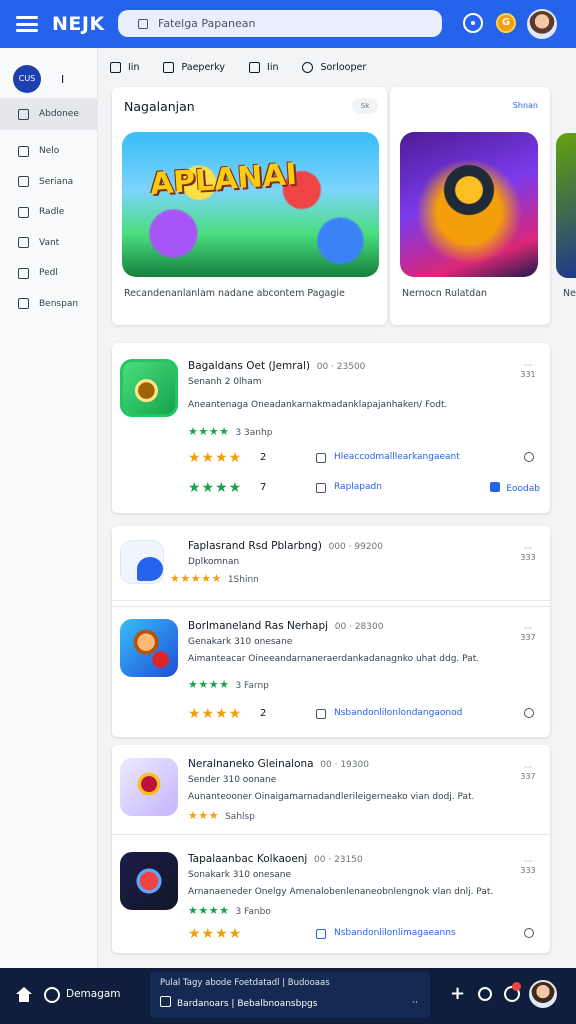  I want to click on app-rating: ★★★★★ 1Shinn, so click(214, 578).